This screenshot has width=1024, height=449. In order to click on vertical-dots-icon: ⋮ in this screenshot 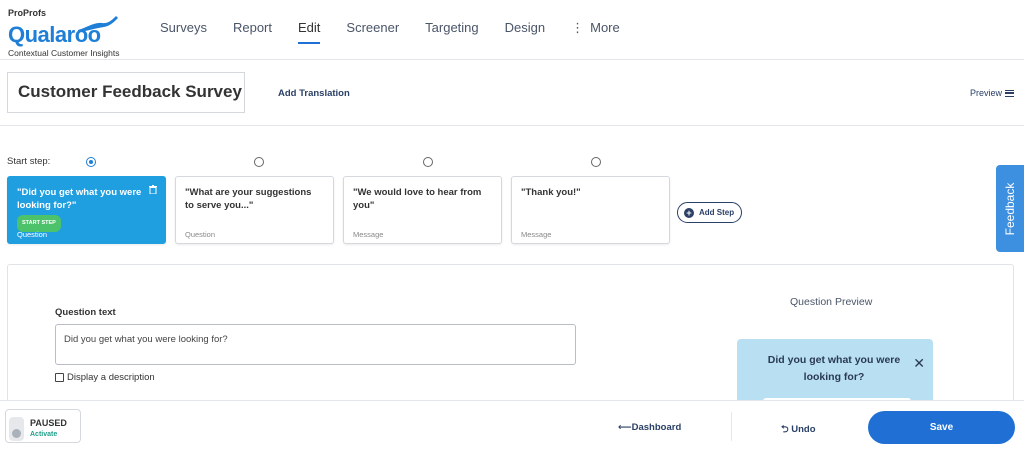, I will do `click(577, 32)`.